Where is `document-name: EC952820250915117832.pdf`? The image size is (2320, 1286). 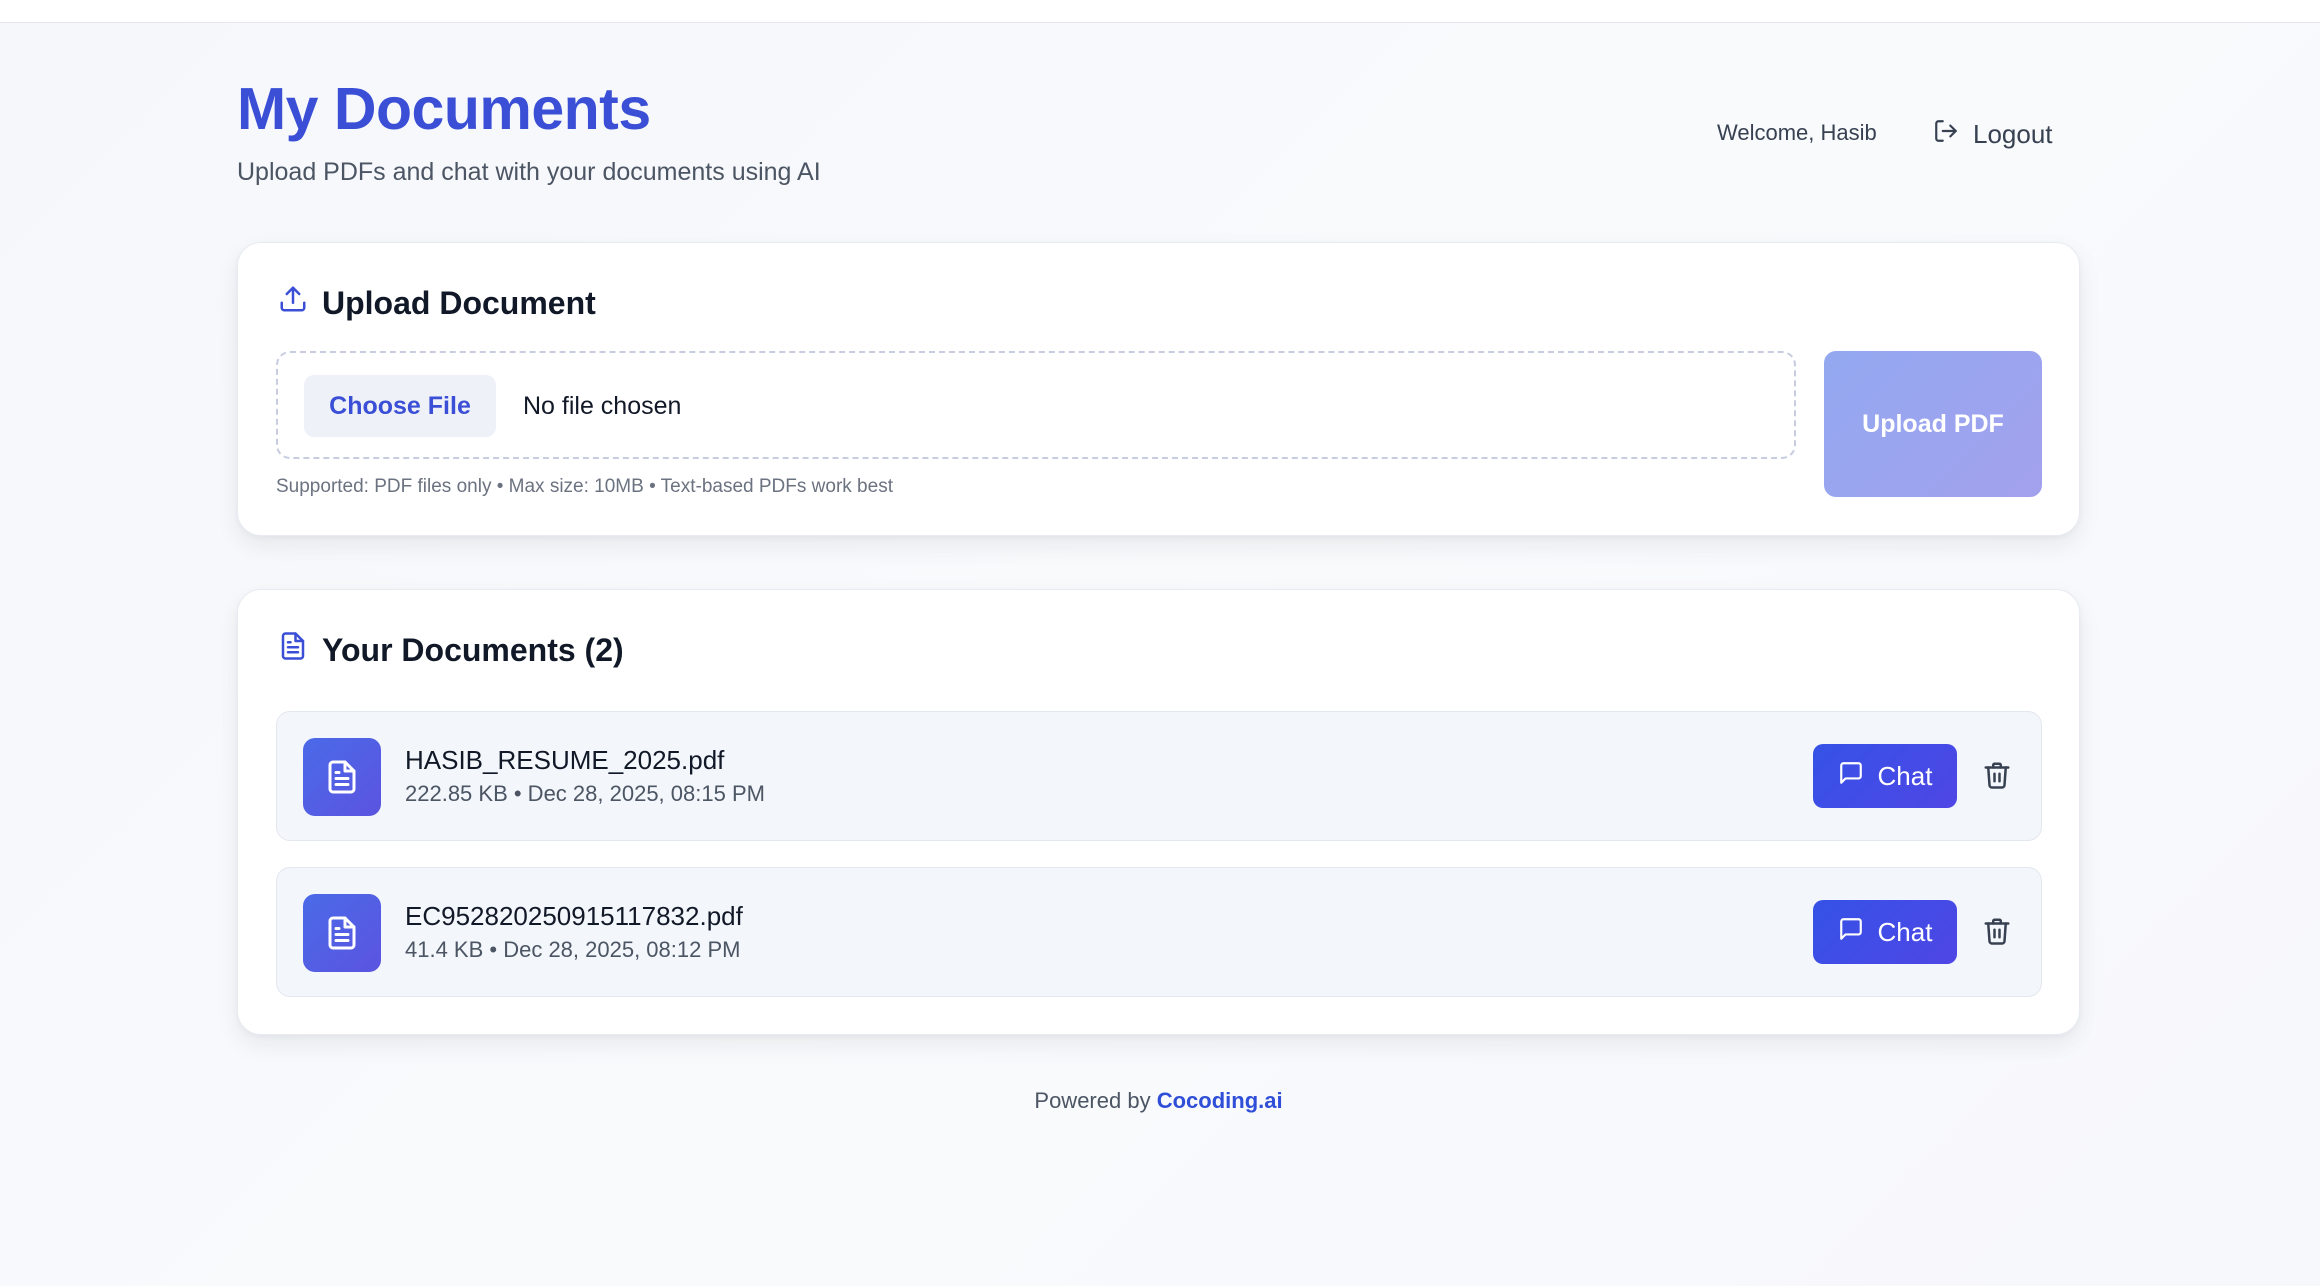
document-name: EC952820250915117832.pdf is located at coordinates (574, 916).